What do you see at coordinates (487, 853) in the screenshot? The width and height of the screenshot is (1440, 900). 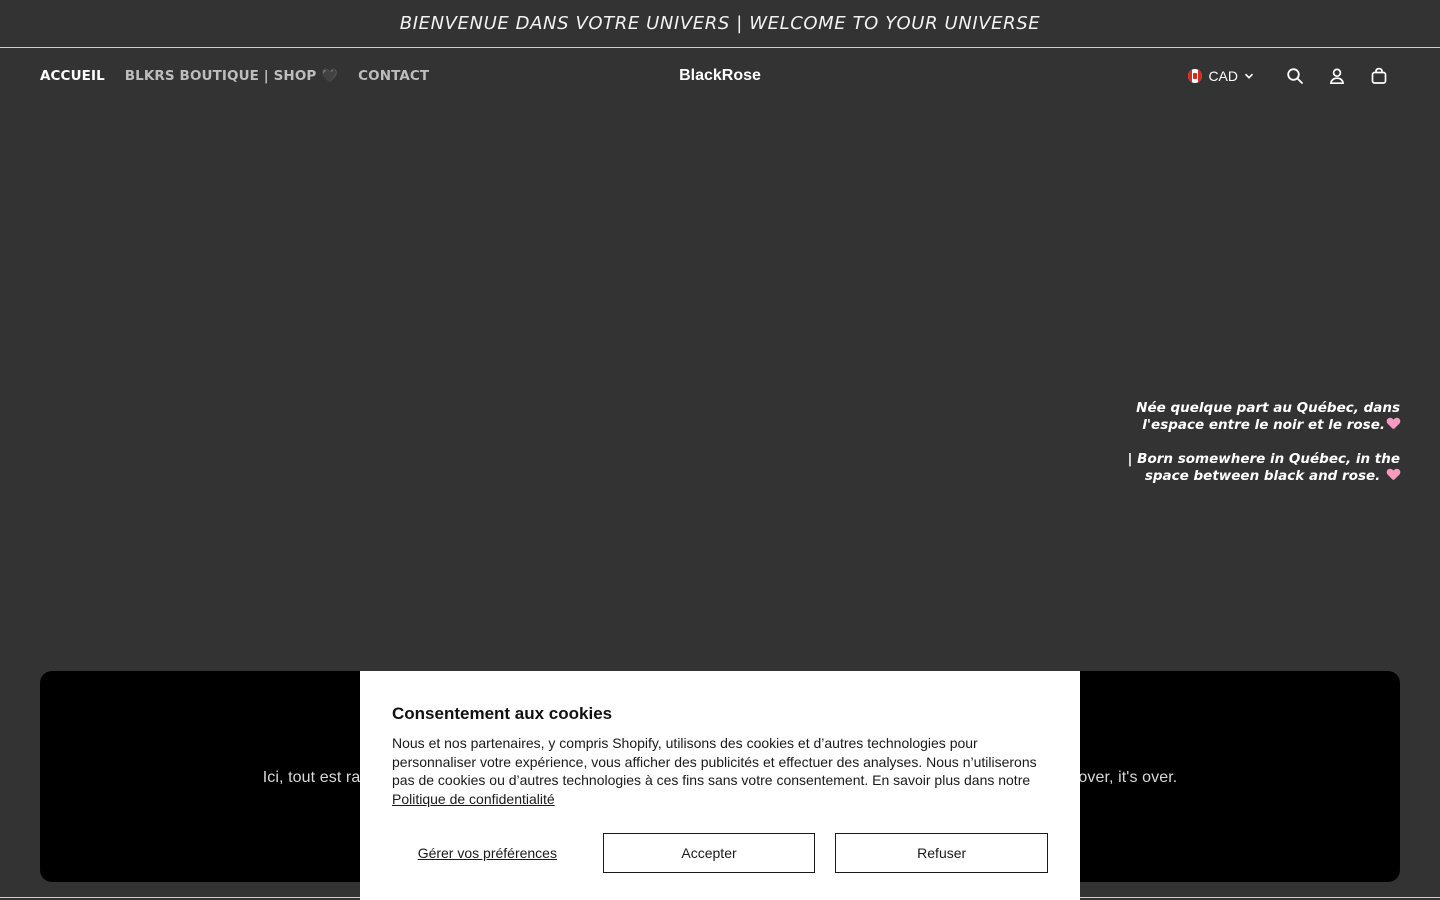 I see `manage-preferences-button: Gérer vos préférences` at bounding box center [487, 853].